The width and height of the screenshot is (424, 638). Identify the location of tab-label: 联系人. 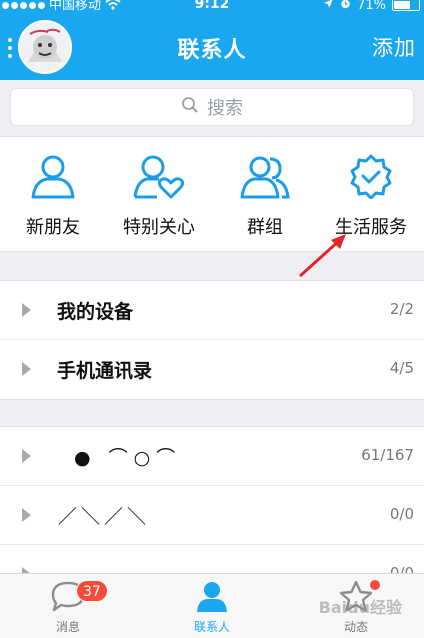
(211, 627).